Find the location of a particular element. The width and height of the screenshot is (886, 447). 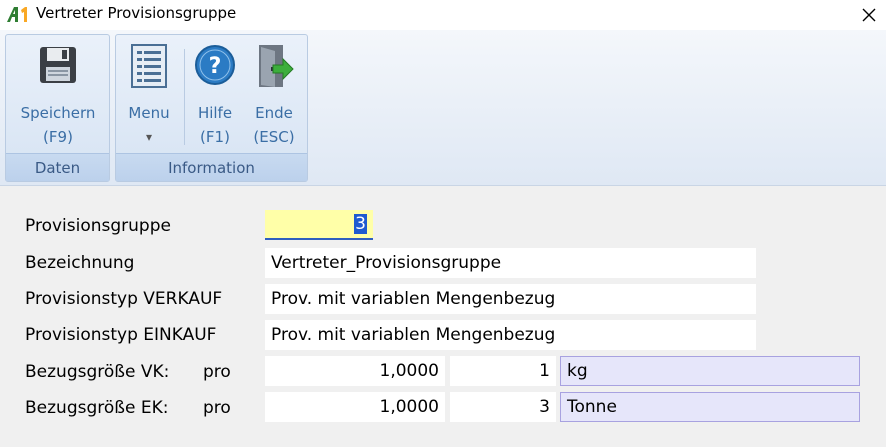

bezug-ek-label: Bezugsgröße EK: is located at coordinates (97, 408).